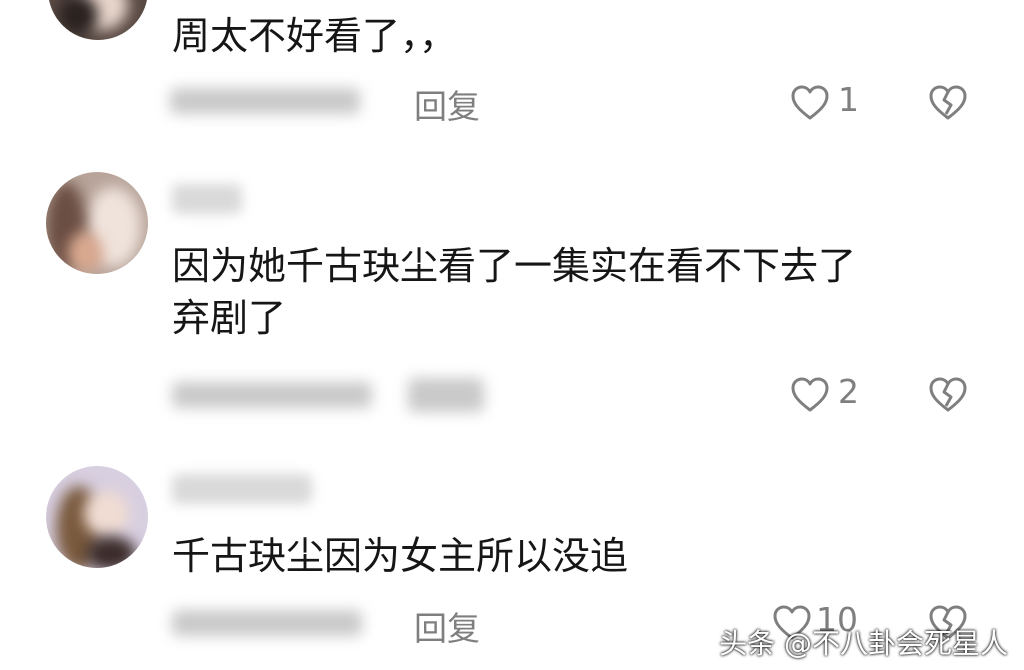  Describe the element at coordinates (400, 556) in the screenshot. I see `comment-text: 千古玦尘因为女主所以没追` at that location.